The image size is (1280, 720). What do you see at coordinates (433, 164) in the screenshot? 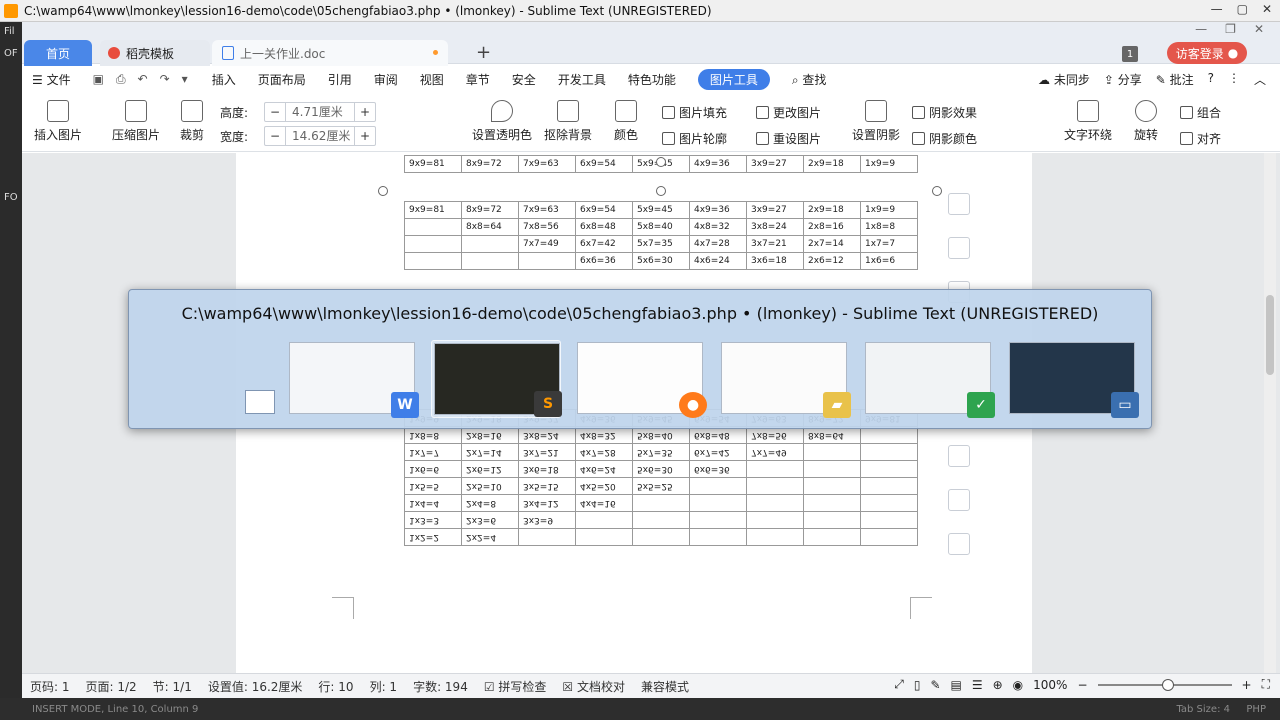
I see `table-cell: 9x9=81` at bounding box center [433, 164].